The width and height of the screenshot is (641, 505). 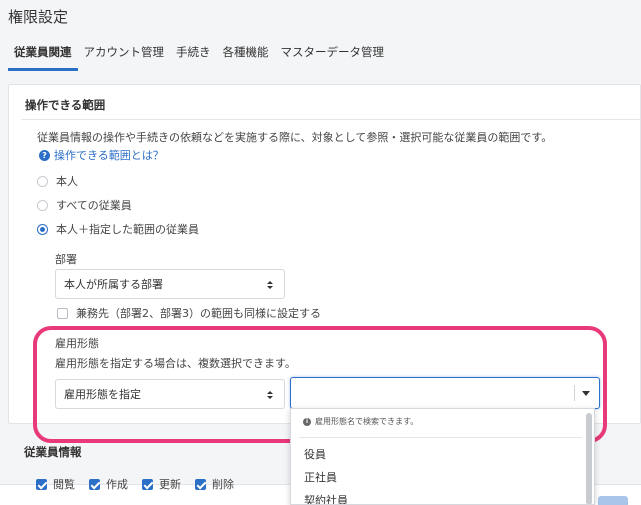 What do you see at coordinates (42, 229) in the screenshot?
I see `radio-checked-icon` at bounding box center [42, 229].